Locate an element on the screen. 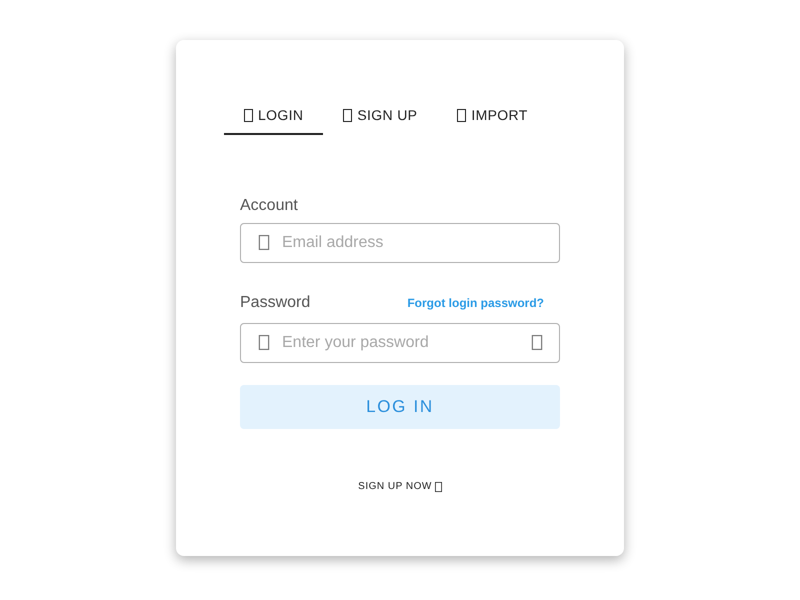  tab: SIGN UP is located at coordinates (380, 116).